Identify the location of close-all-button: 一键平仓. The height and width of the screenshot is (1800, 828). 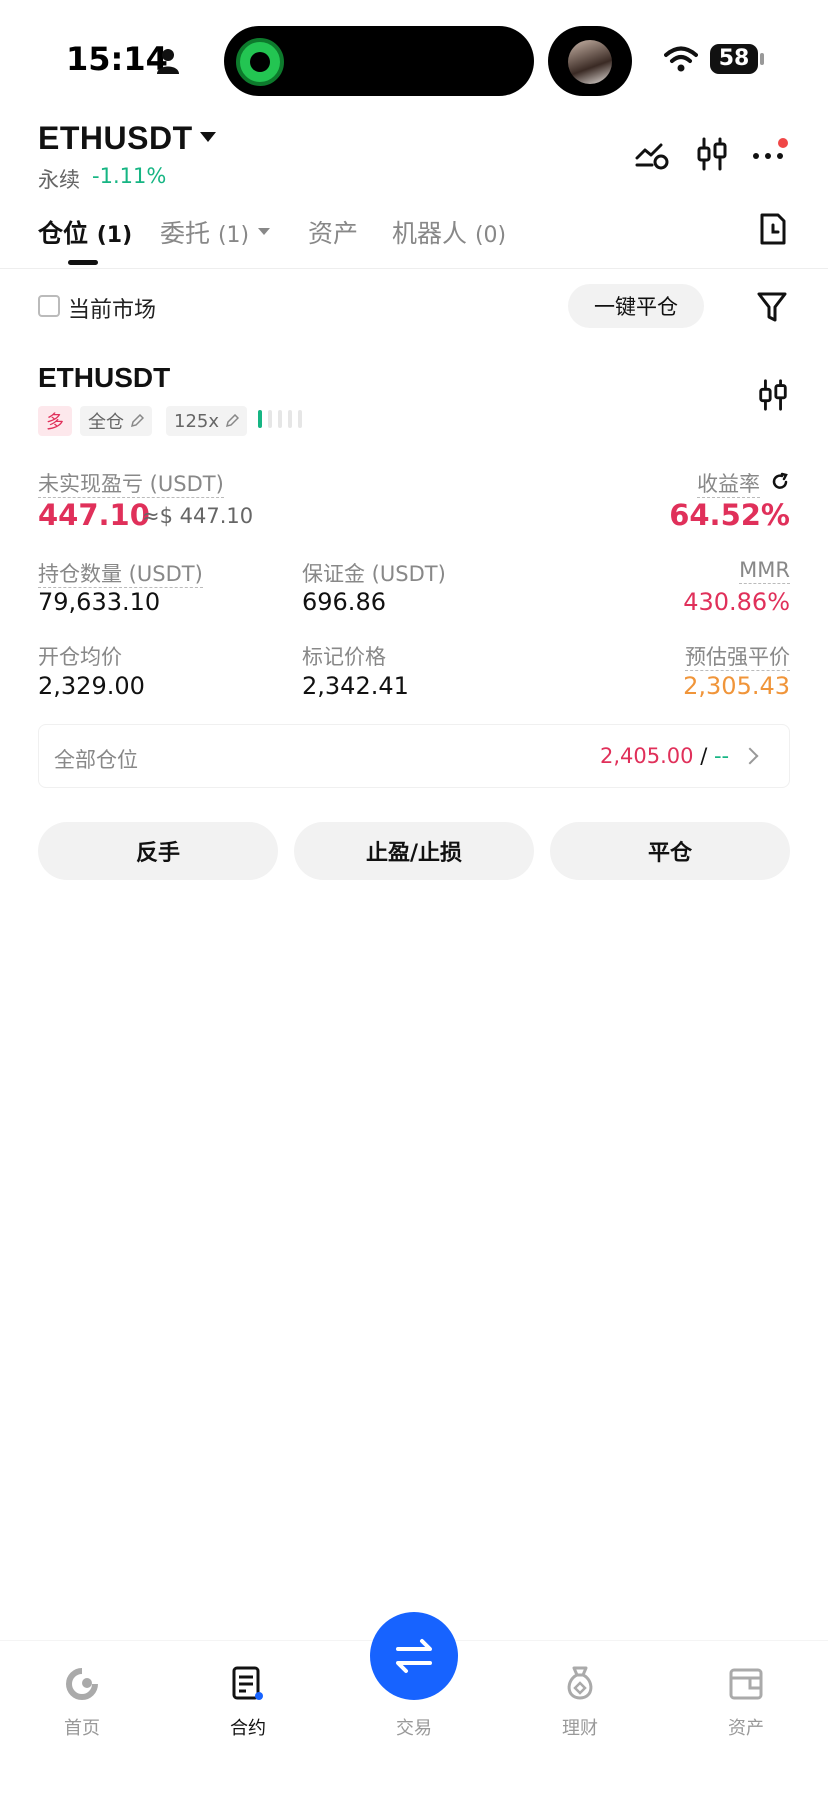
(636, 306).